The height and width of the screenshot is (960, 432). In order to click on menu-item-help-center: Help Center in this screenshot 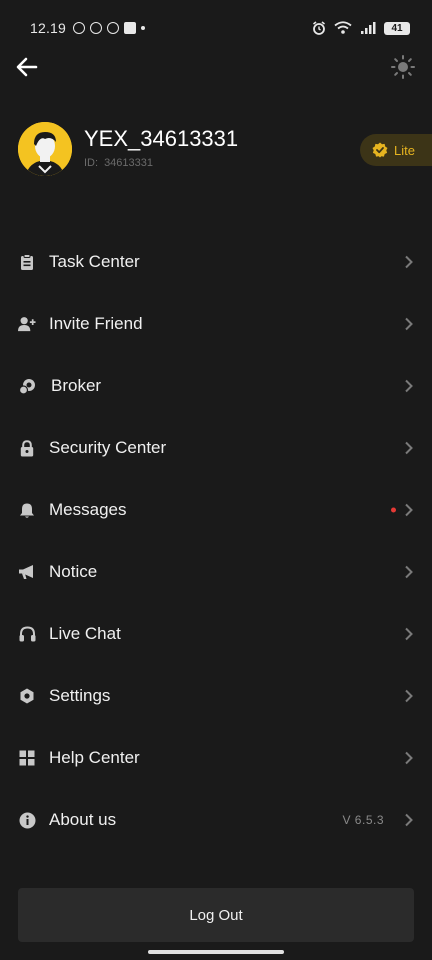, I will do `click(216, 758)`.